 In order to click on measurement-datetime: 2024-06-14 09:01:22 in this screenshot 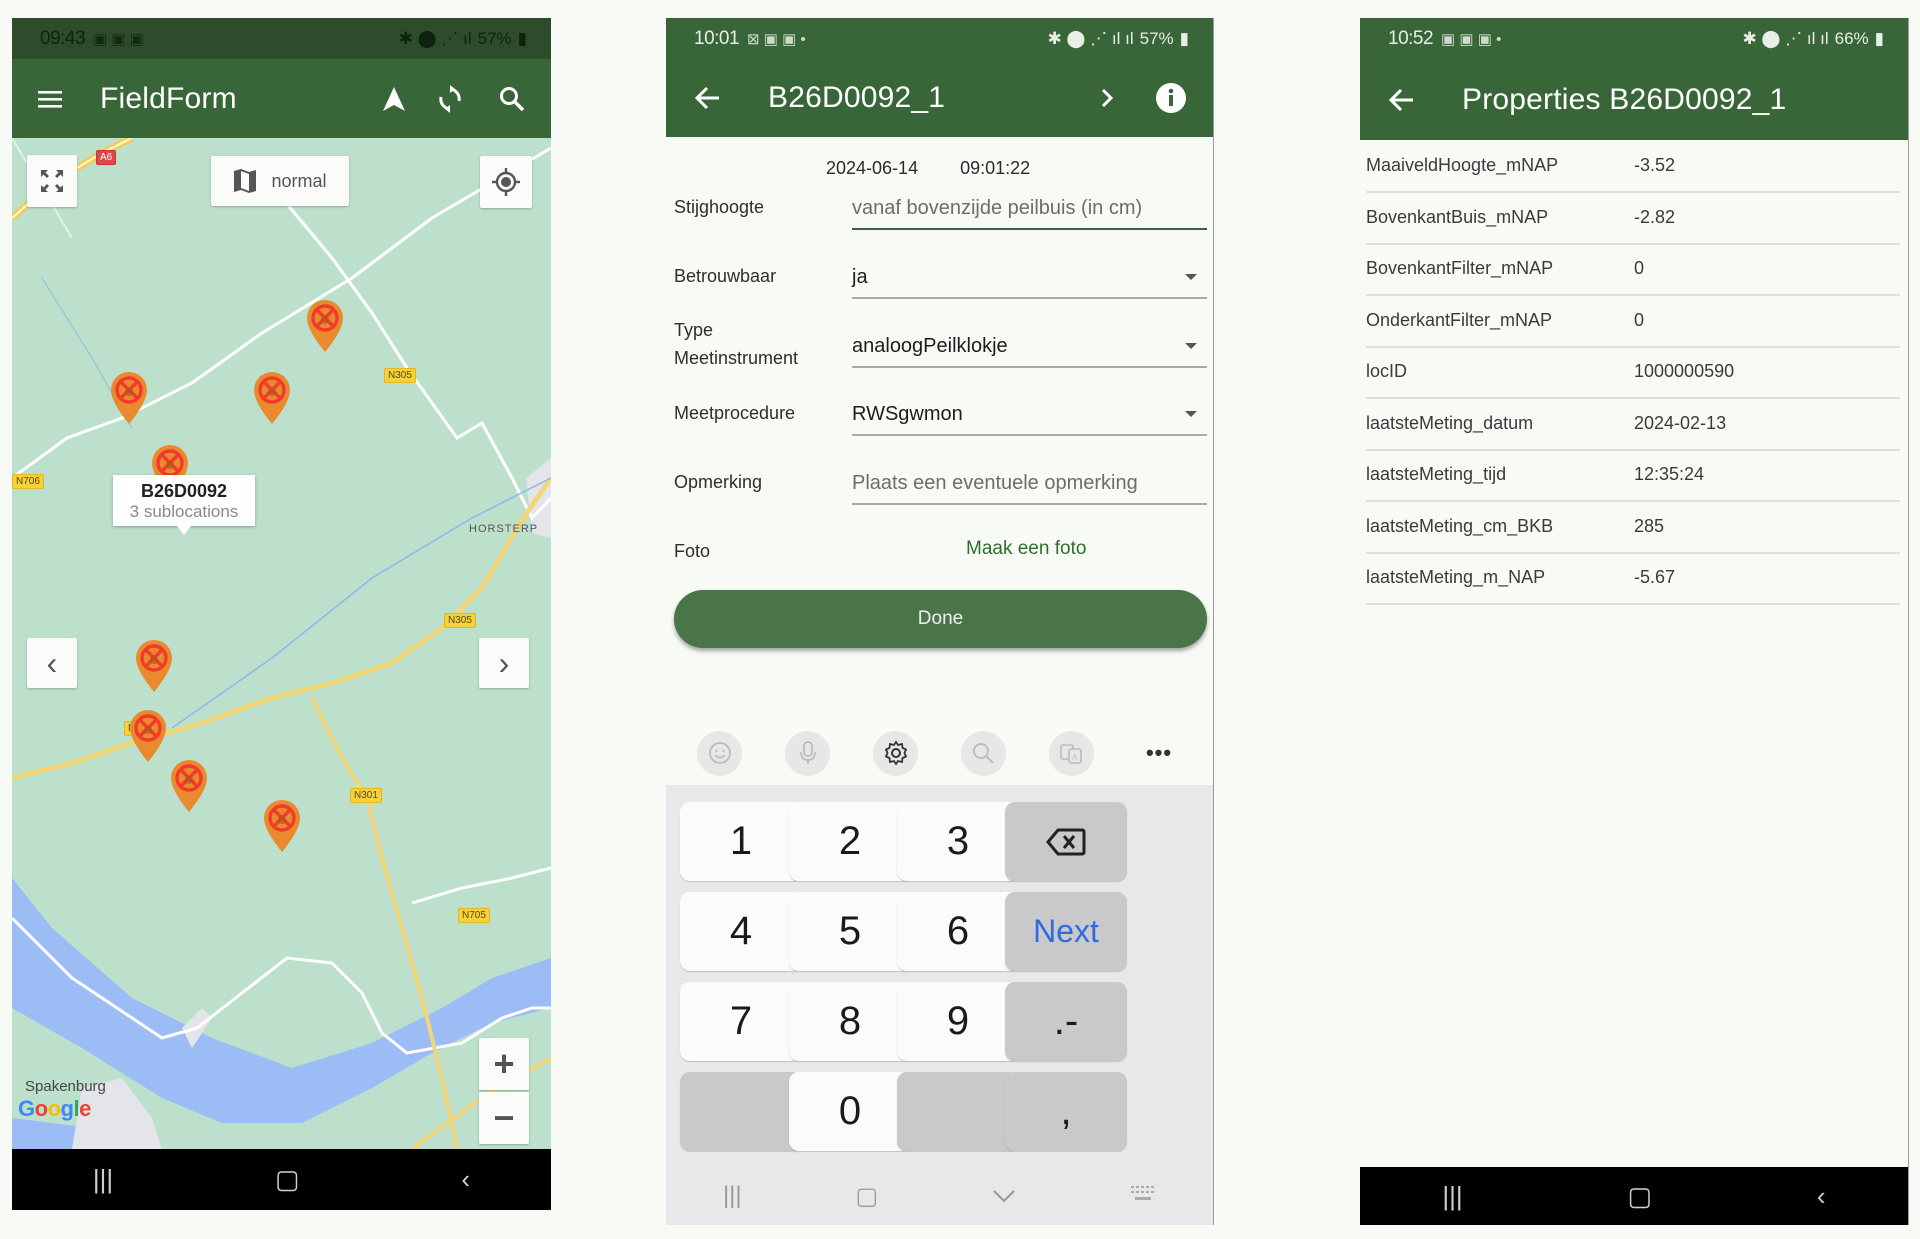, I will do `click(928, 168)`.